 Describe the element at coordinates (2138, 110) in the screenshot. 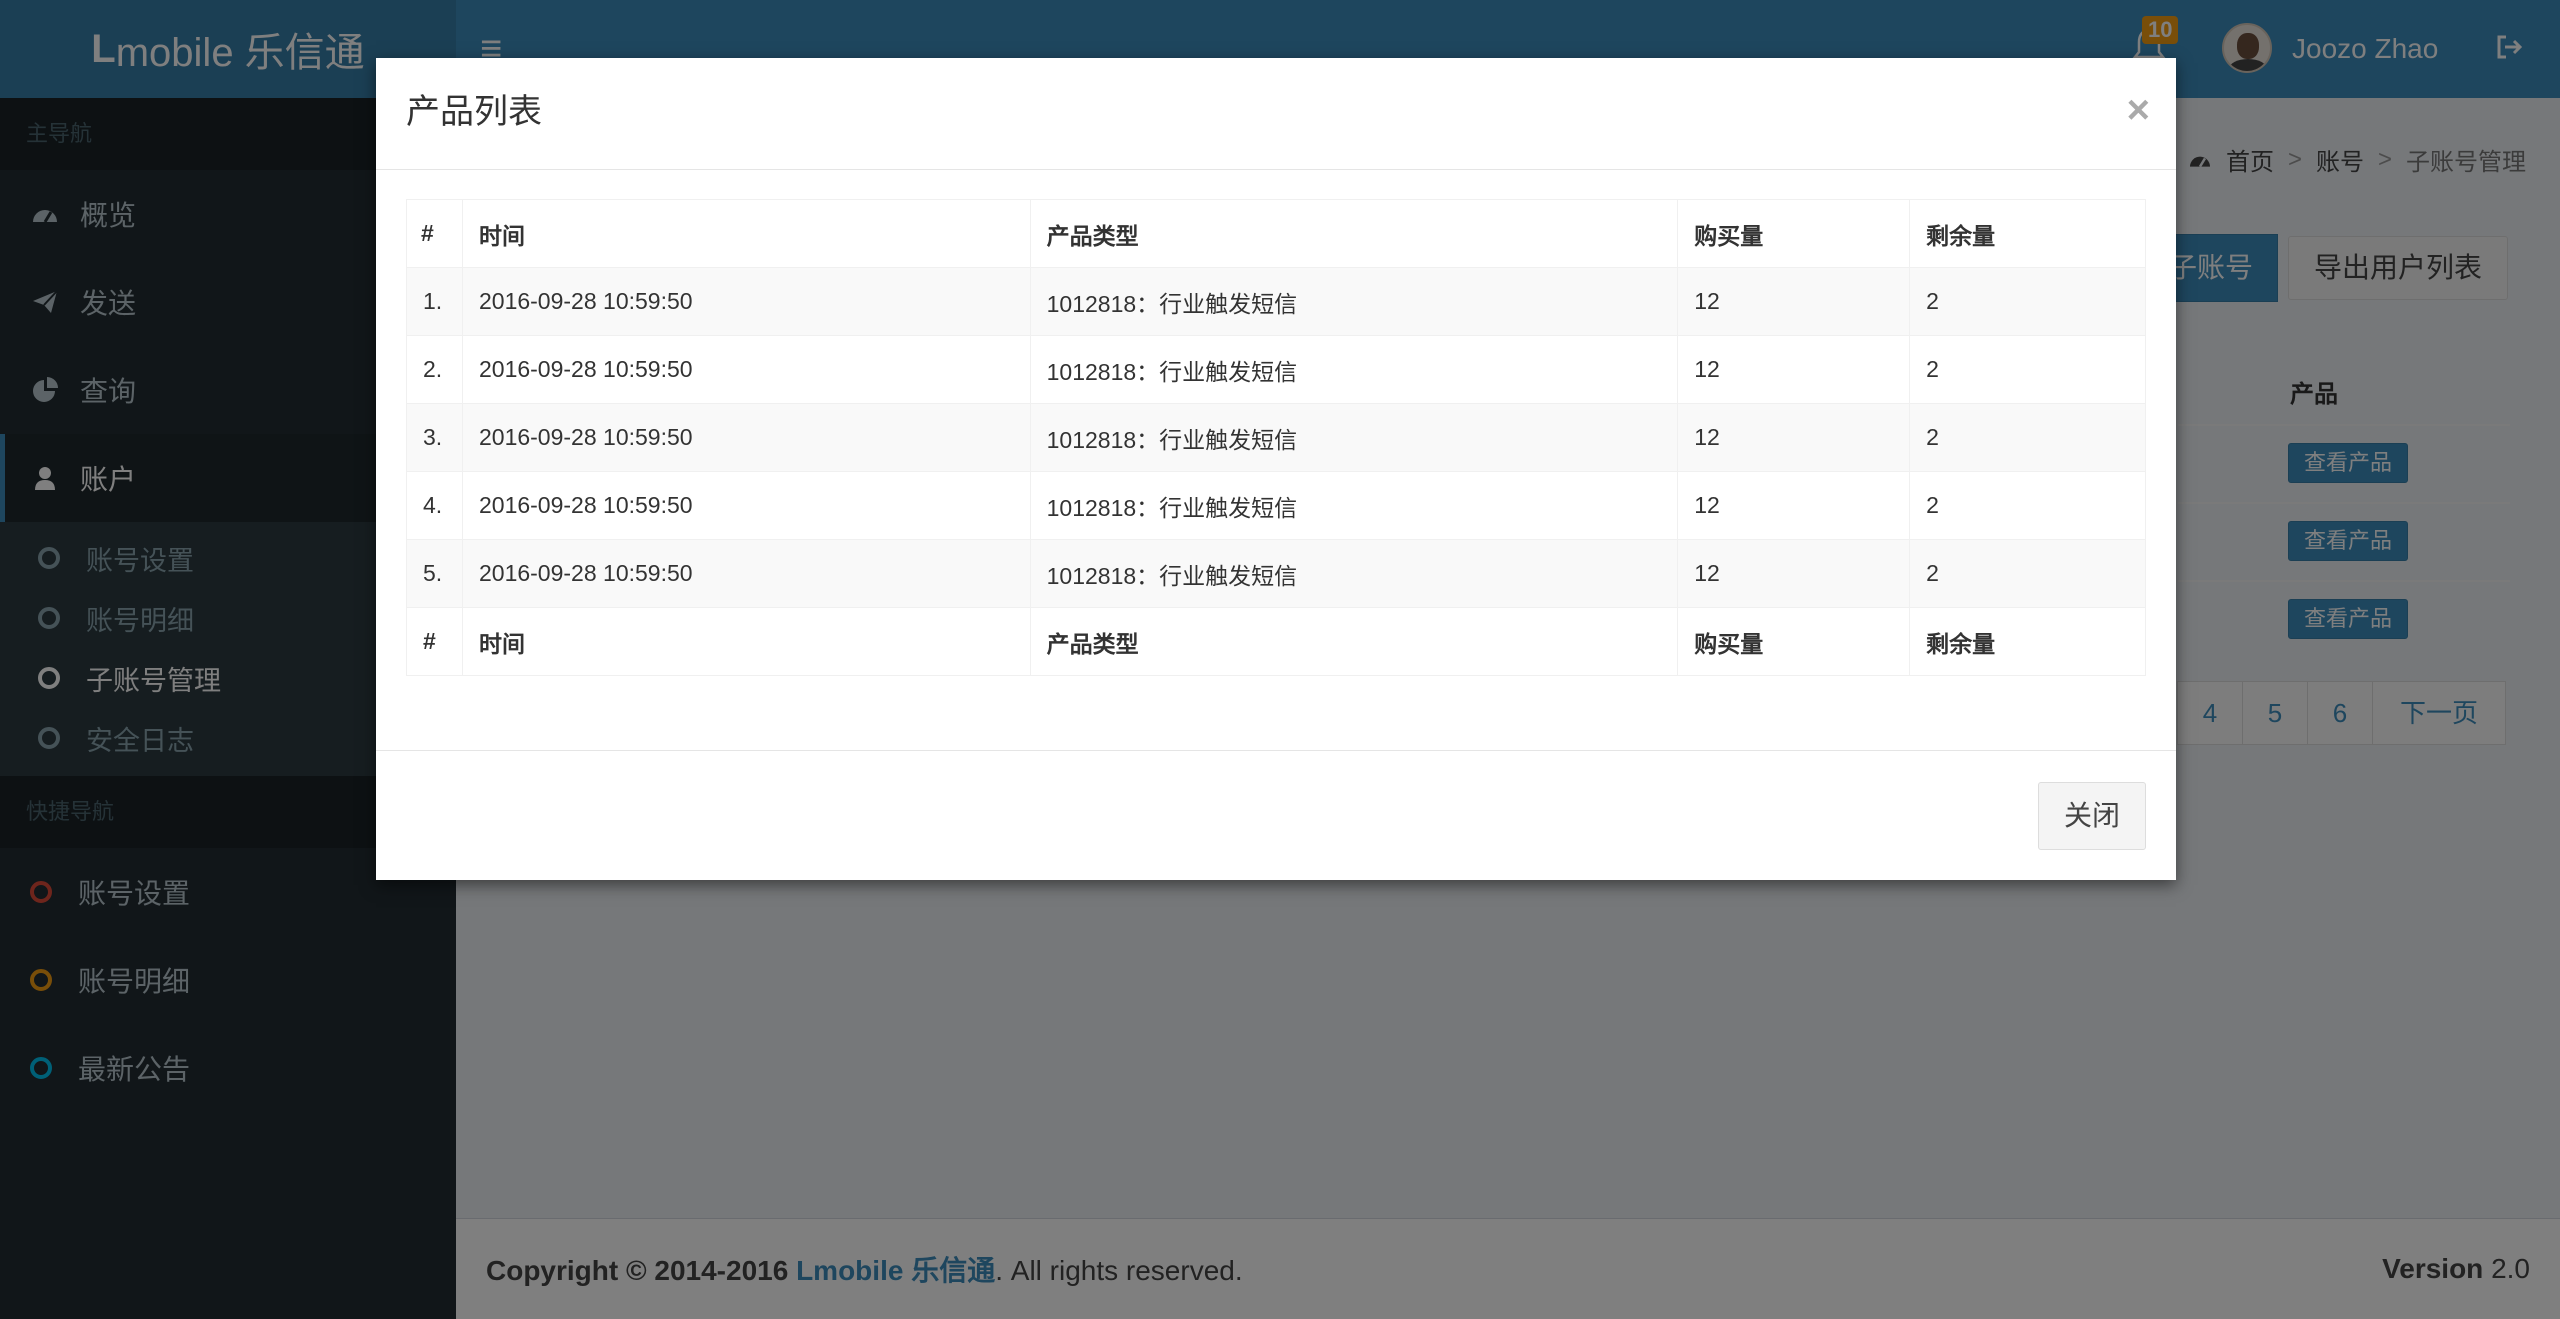

I see `close-icon: ×` at that location.